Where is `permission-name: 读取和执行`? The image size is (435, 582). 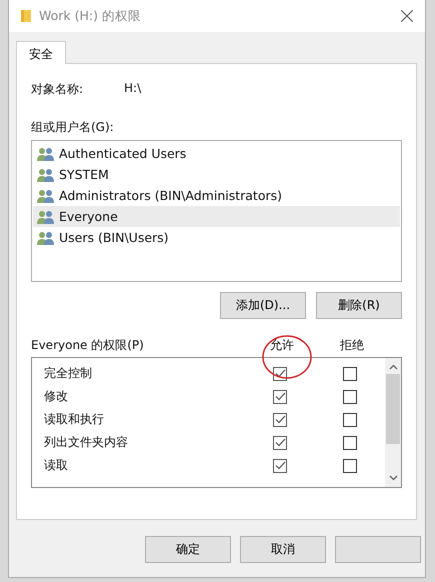 permission-name: 读取和执行 is located at coordinates (74, 419).